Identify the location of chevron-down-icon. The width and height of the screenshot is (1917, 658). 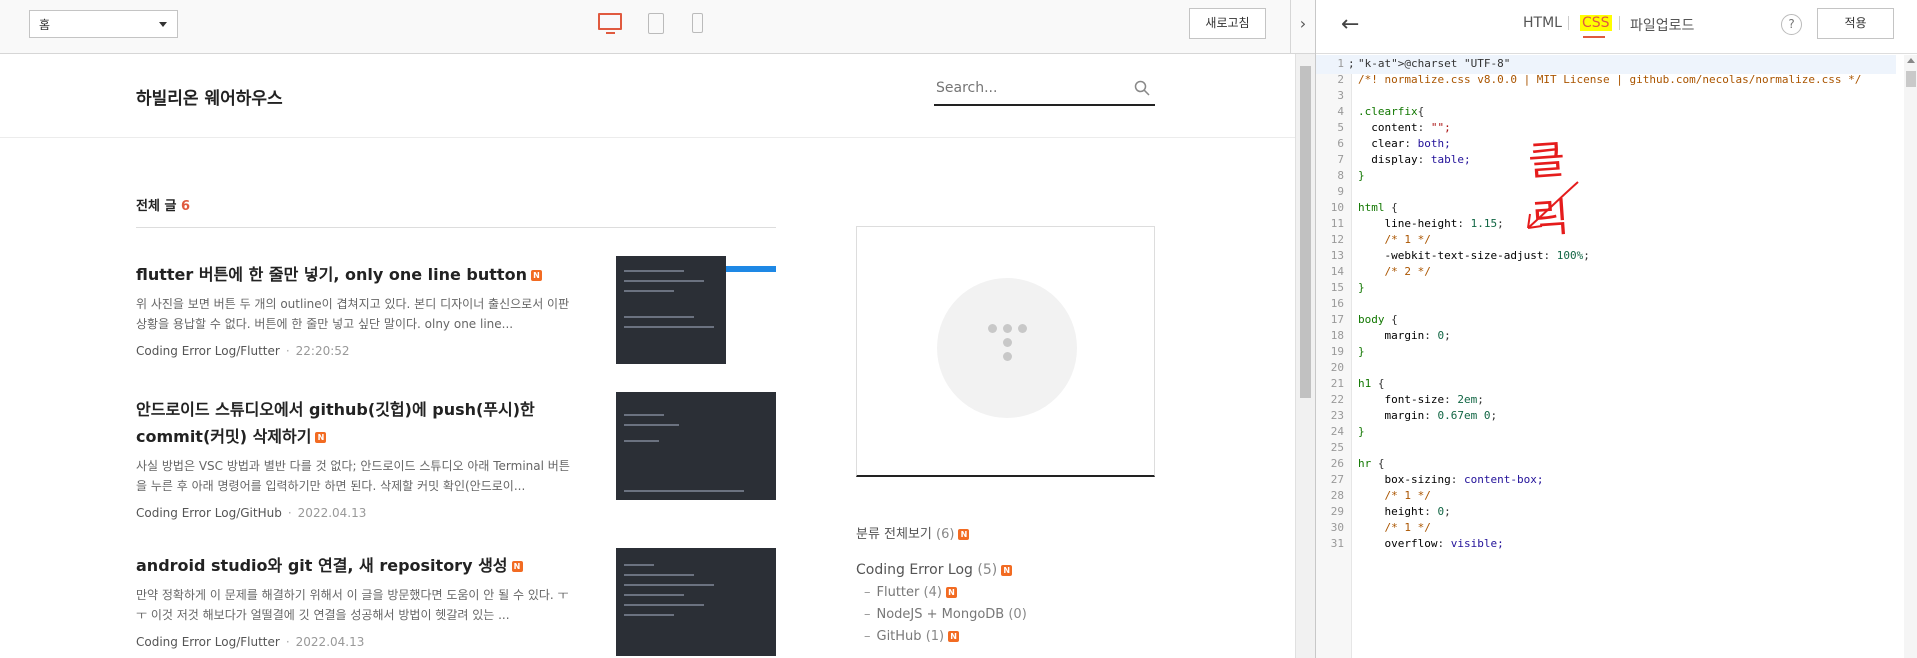
(163, 24).